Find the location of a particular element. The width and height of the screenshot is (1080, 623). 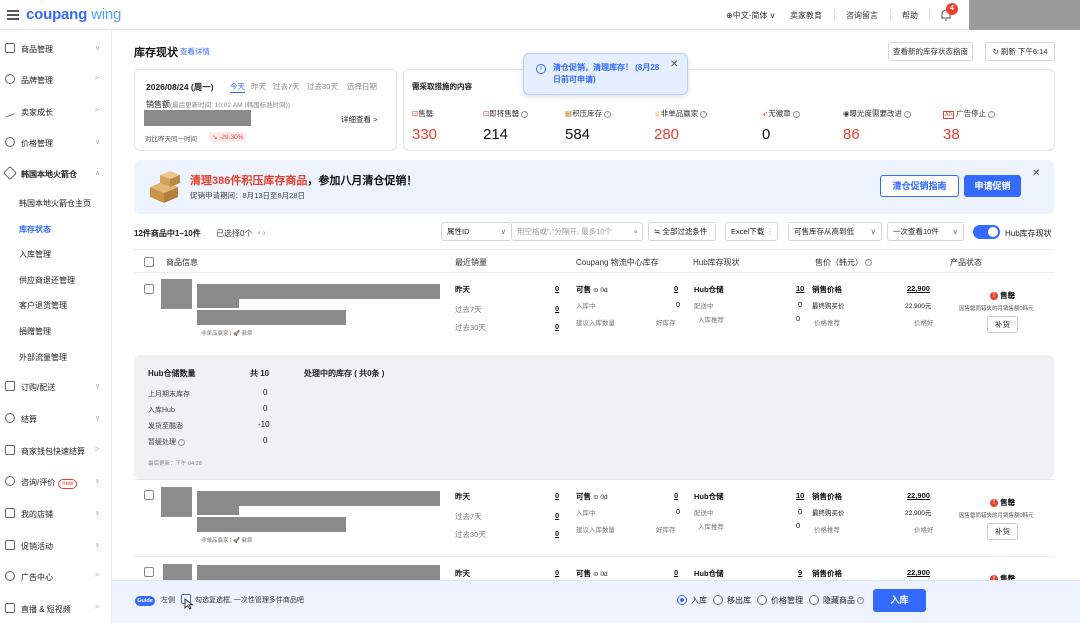

range-7days: 过去7天 is located at coordinates (286, 86).